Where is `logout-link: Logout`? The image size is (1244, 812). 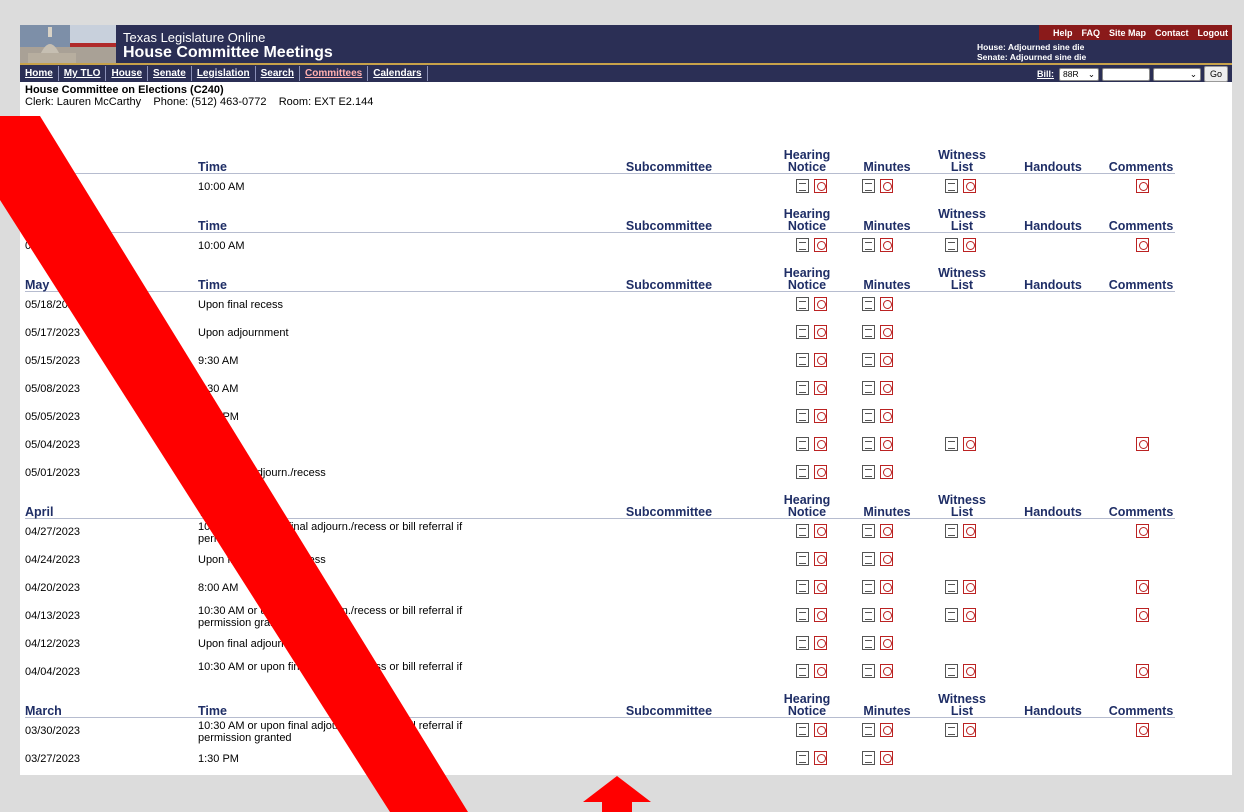 logout-link: Logout is located at coordinates (1213, 33).